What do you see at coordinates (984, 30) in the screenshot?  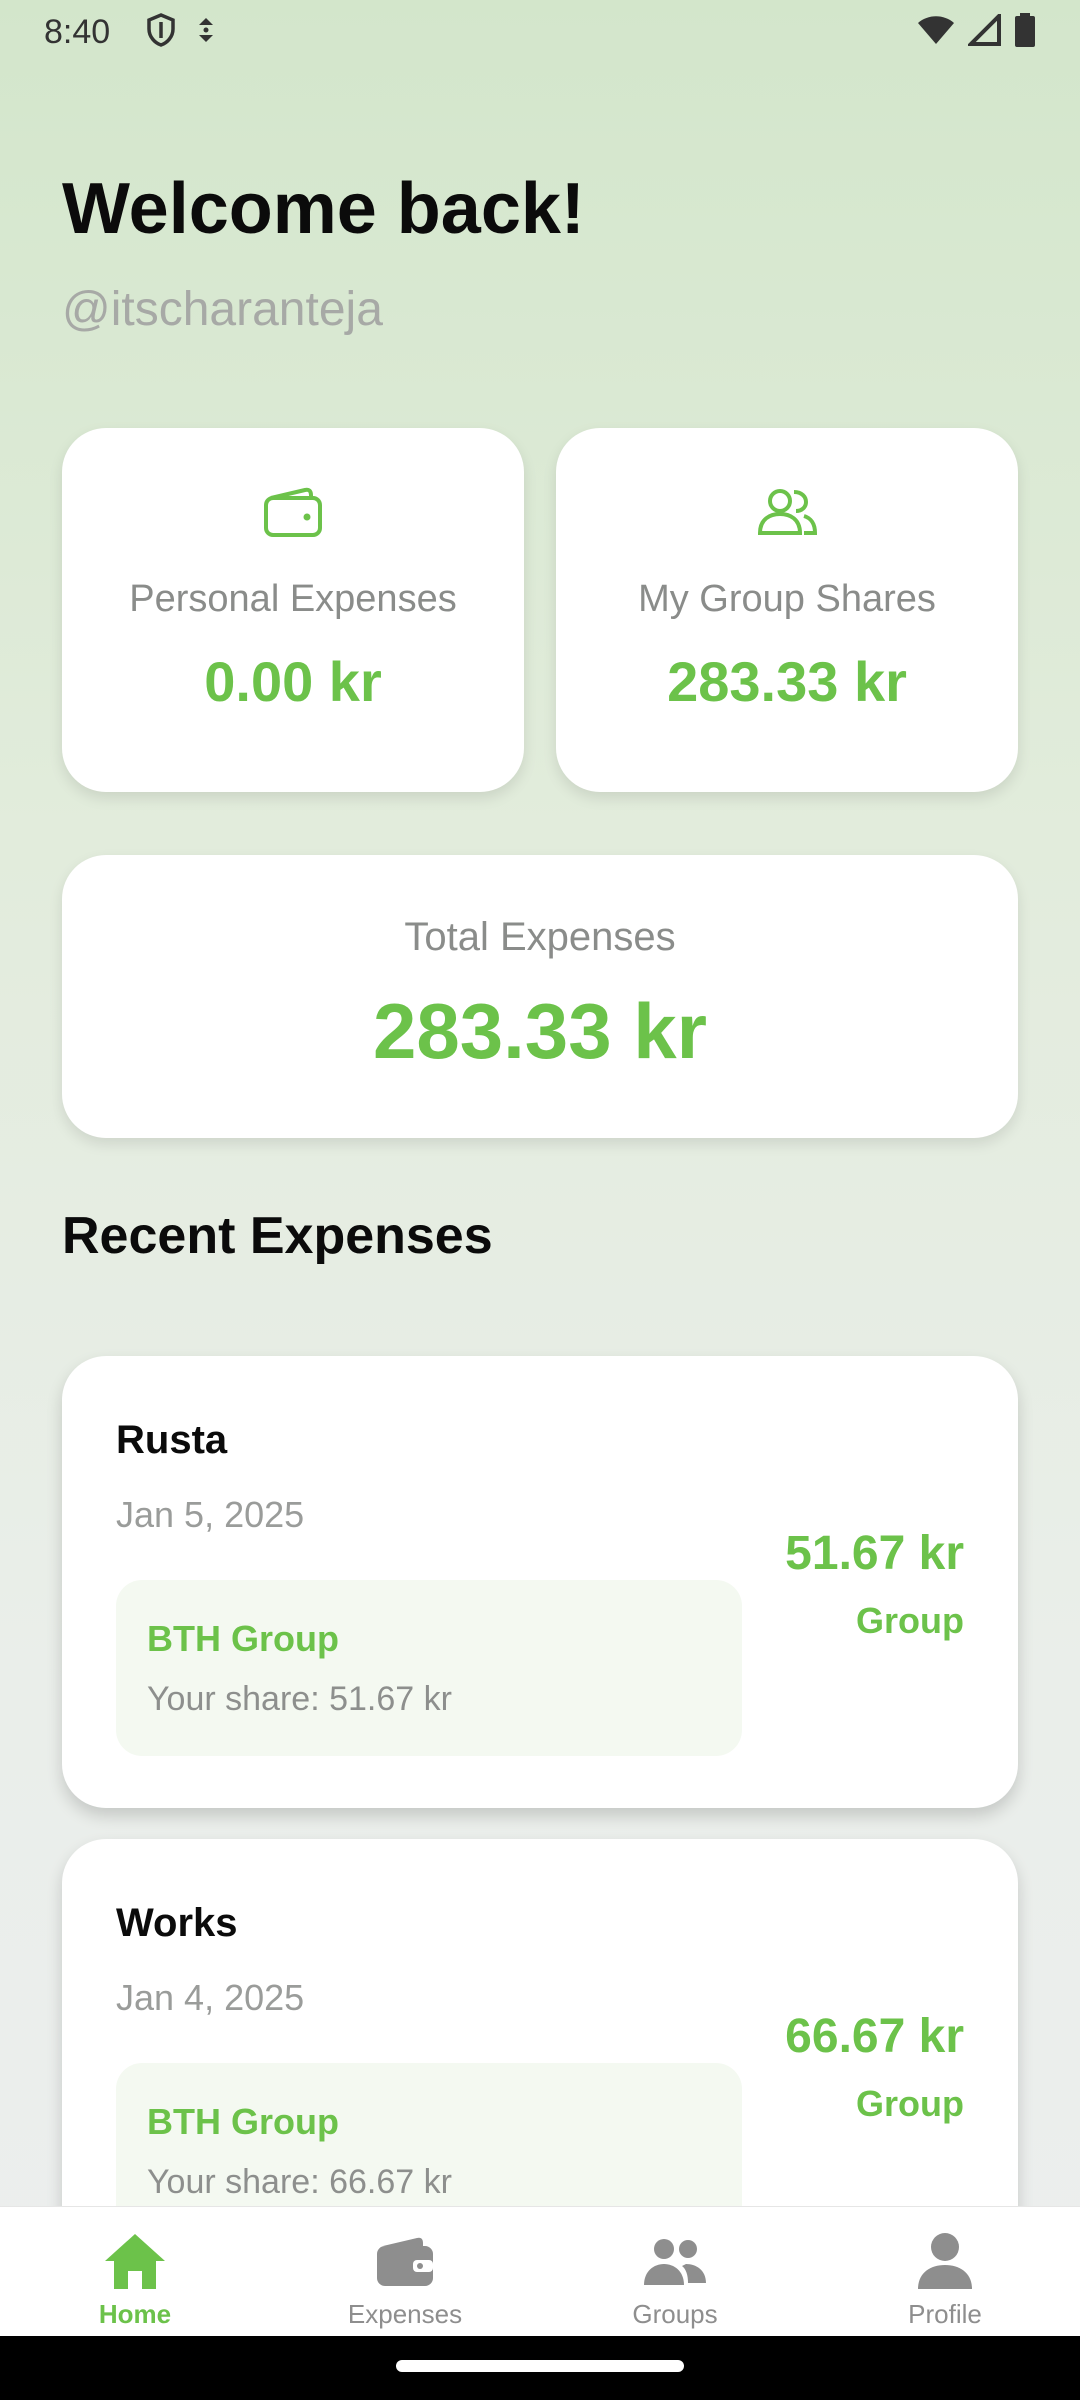 I see `signal-icon` at bounding box center [984, 30].